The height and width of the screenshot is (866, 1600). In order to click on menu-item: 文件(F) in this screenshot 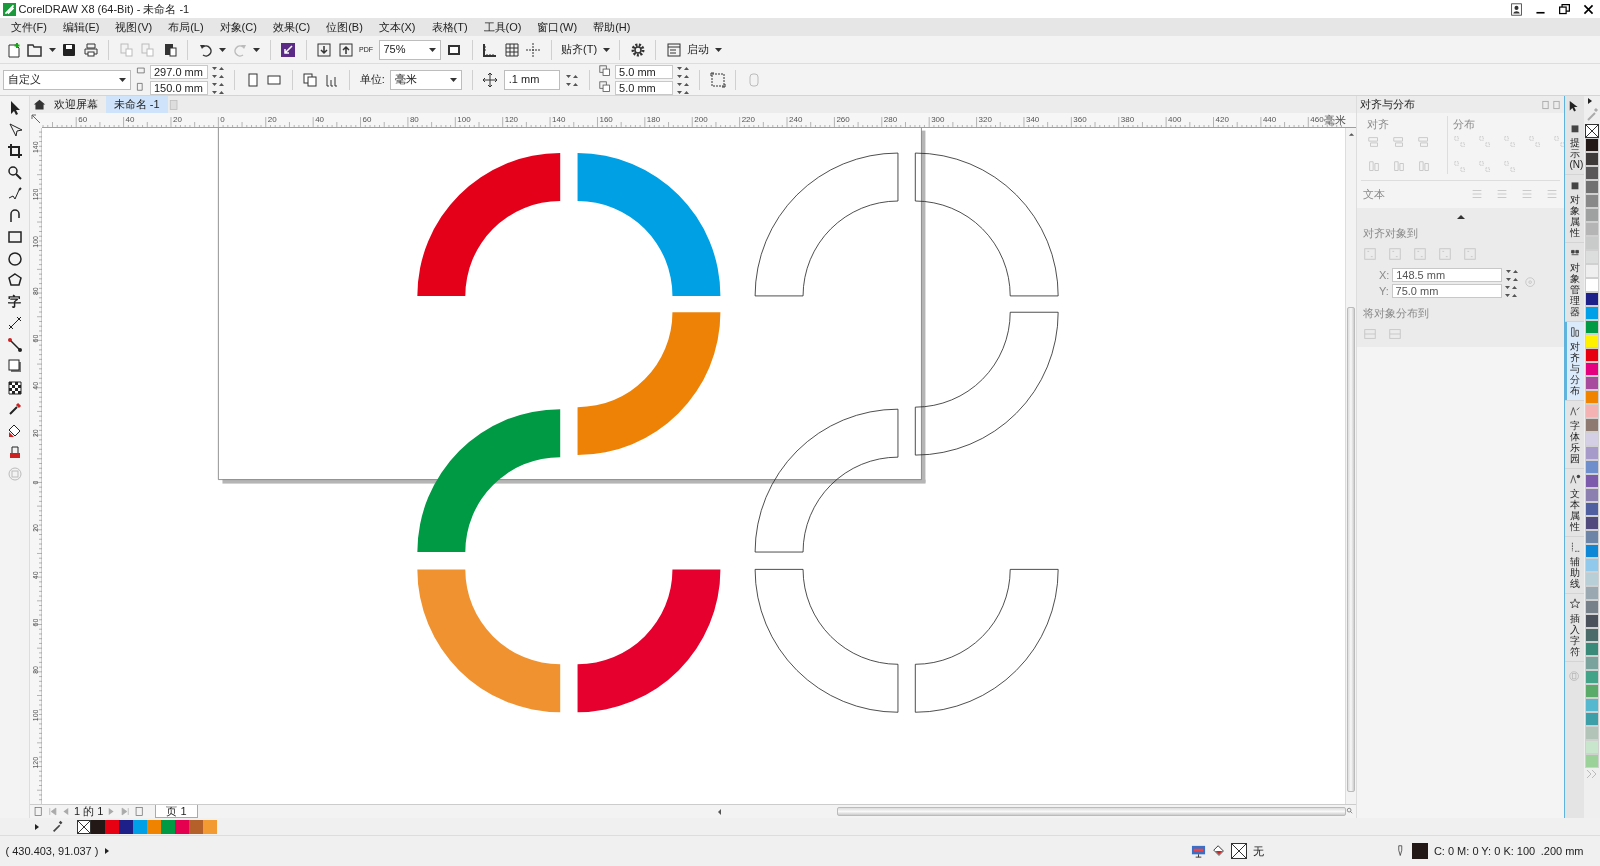, I will do `click(28, 27)`.